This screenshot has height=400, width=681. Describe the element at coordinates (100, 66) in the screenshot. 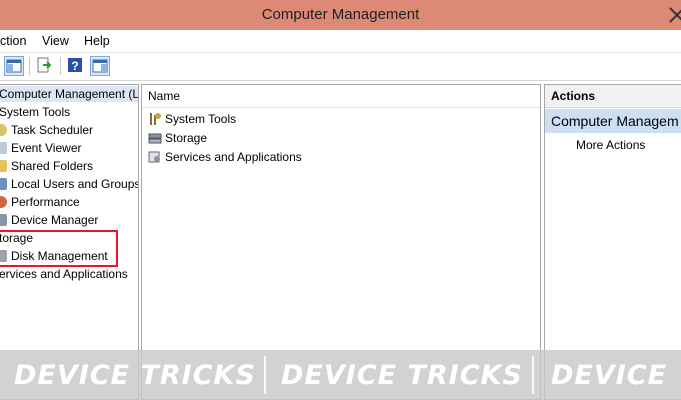

I see `show-action-pane-icon` at that location.